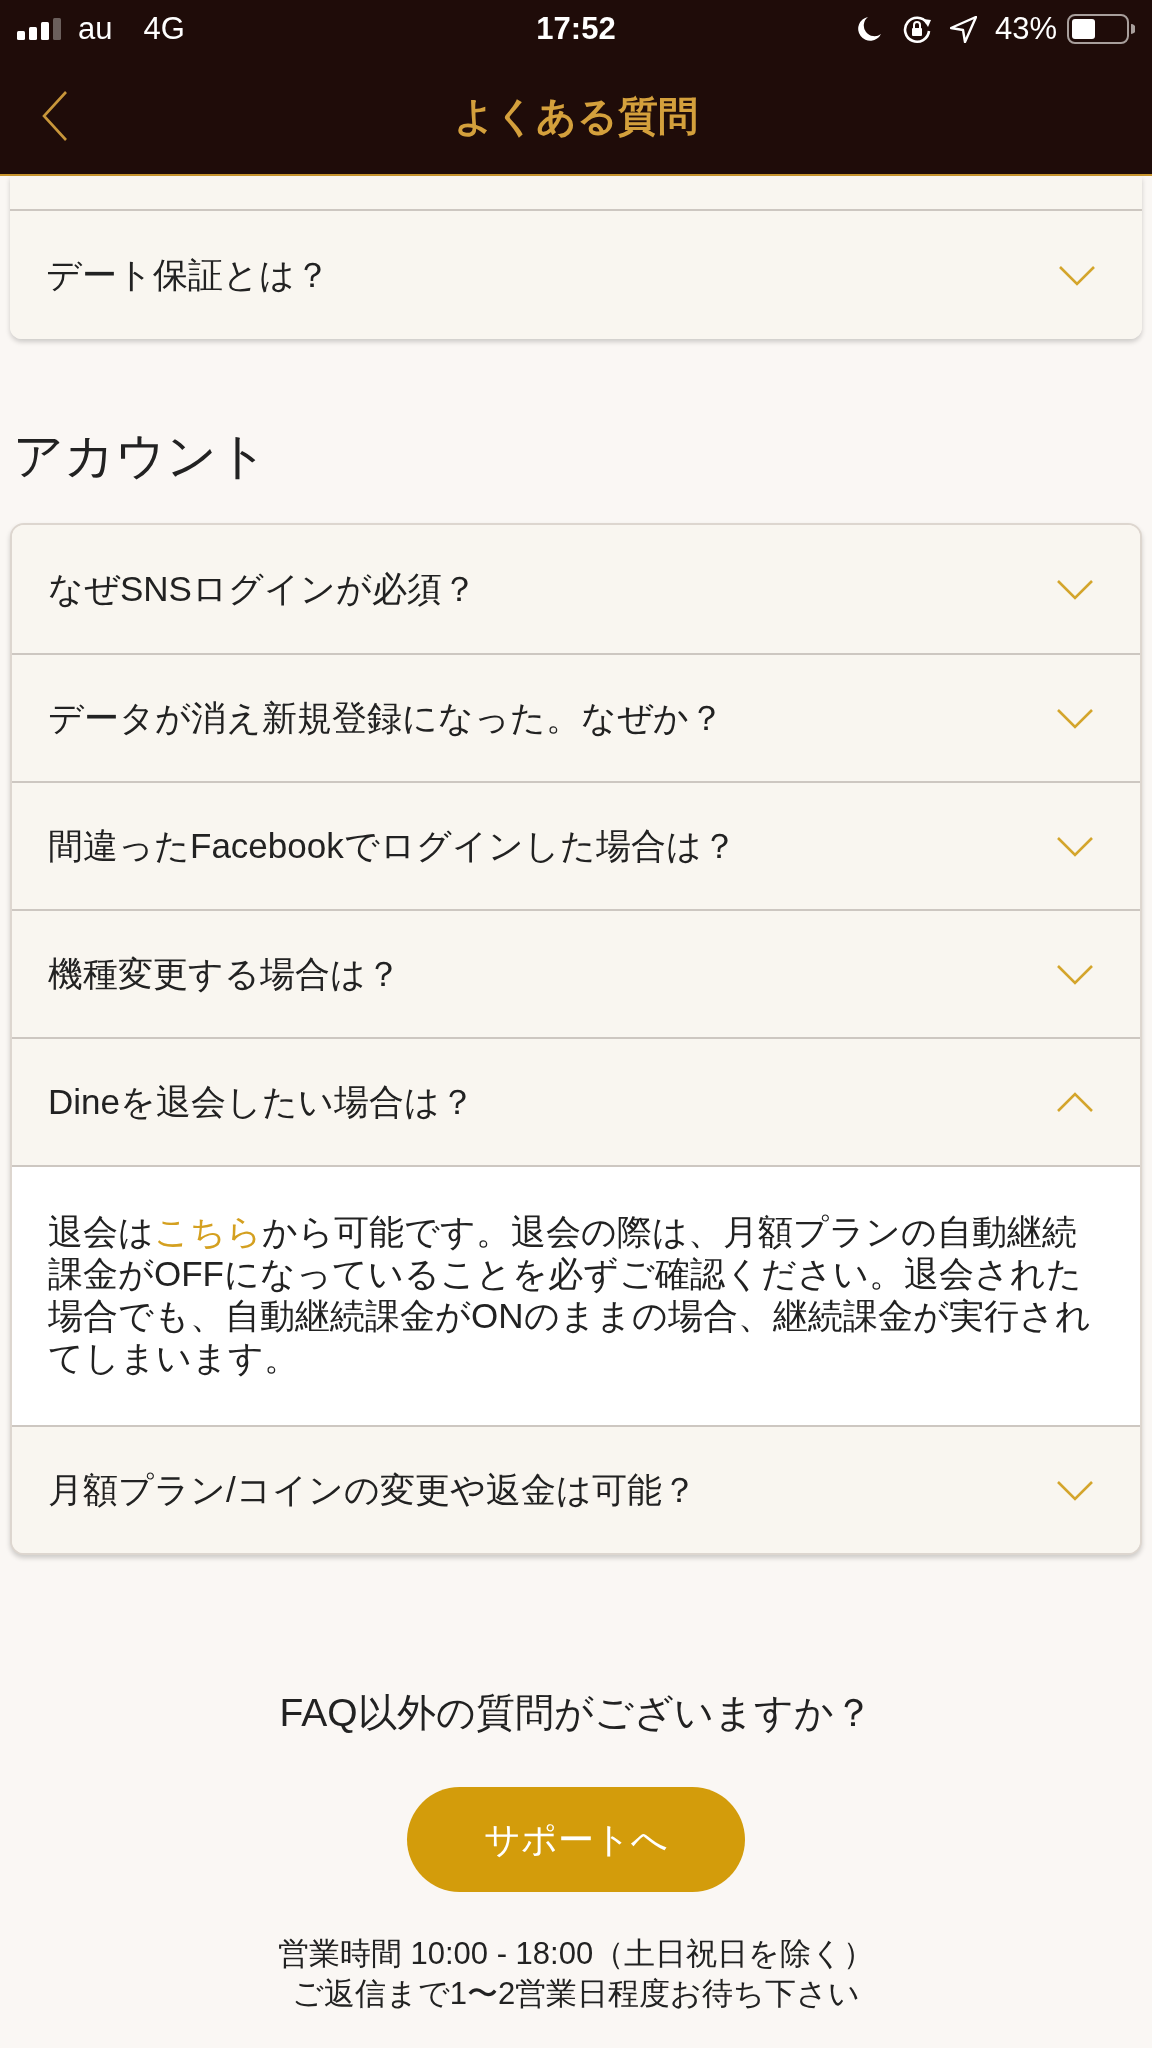 Image resolution: width=1152 pixels, height=2048 pixels. Describe the element at coordinates (916, 29) in the screenshot. I see `rotation-lock-icon` at that location.